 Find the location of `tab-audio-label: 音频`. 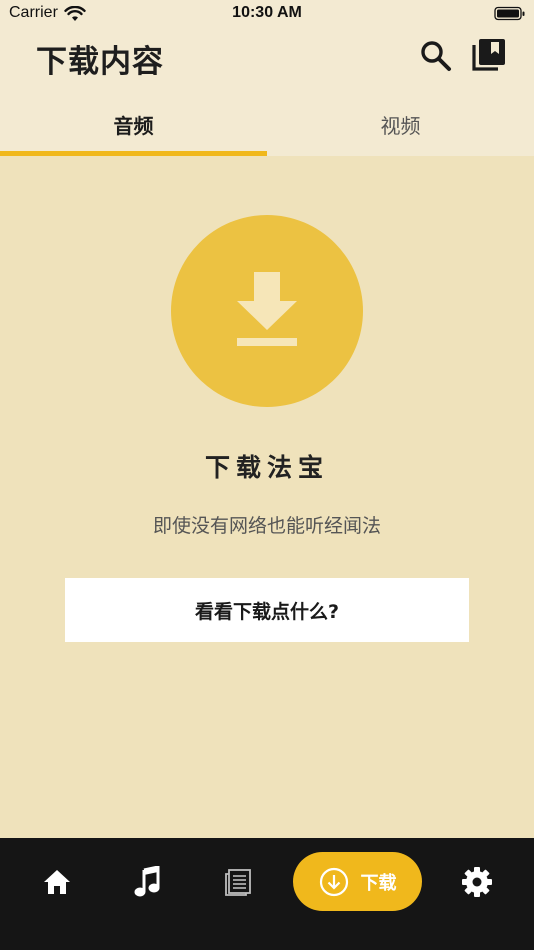

tab-audio-label: 音频 is located at coordinates (133, 126).